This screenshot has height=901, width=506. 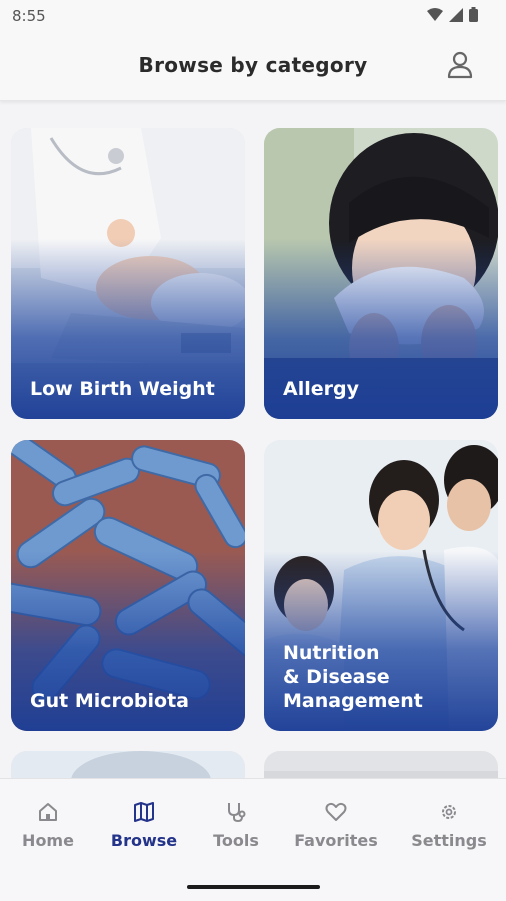 I want to click on nav-favorites: Favorites, so click(x=336, y=825).